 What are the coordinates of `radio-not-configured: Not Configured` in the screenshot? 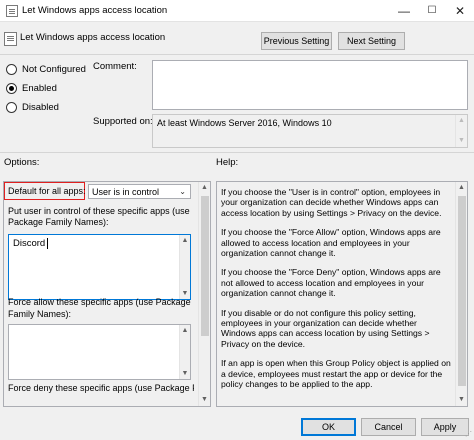 It's located at (46, 69).